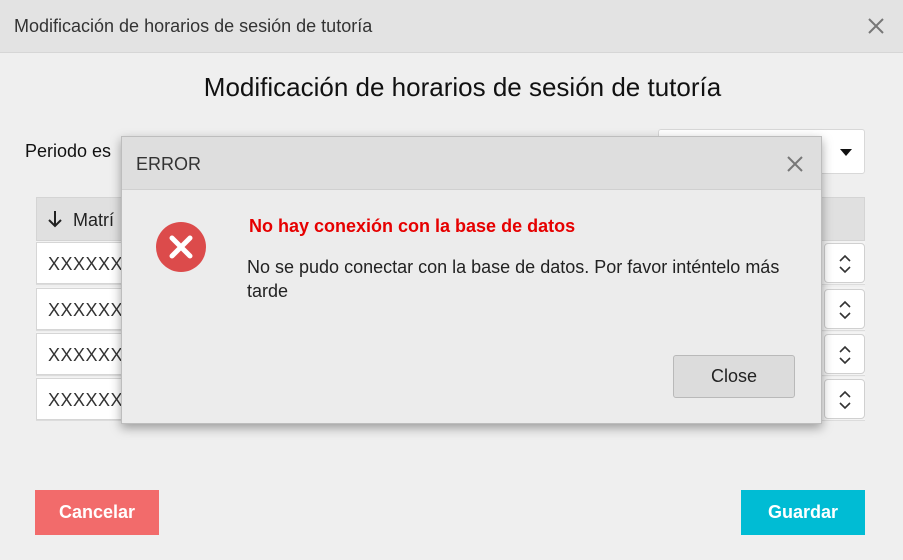  I want to click on error-title: No hay conexión con la base de datos, so click(412, 226).